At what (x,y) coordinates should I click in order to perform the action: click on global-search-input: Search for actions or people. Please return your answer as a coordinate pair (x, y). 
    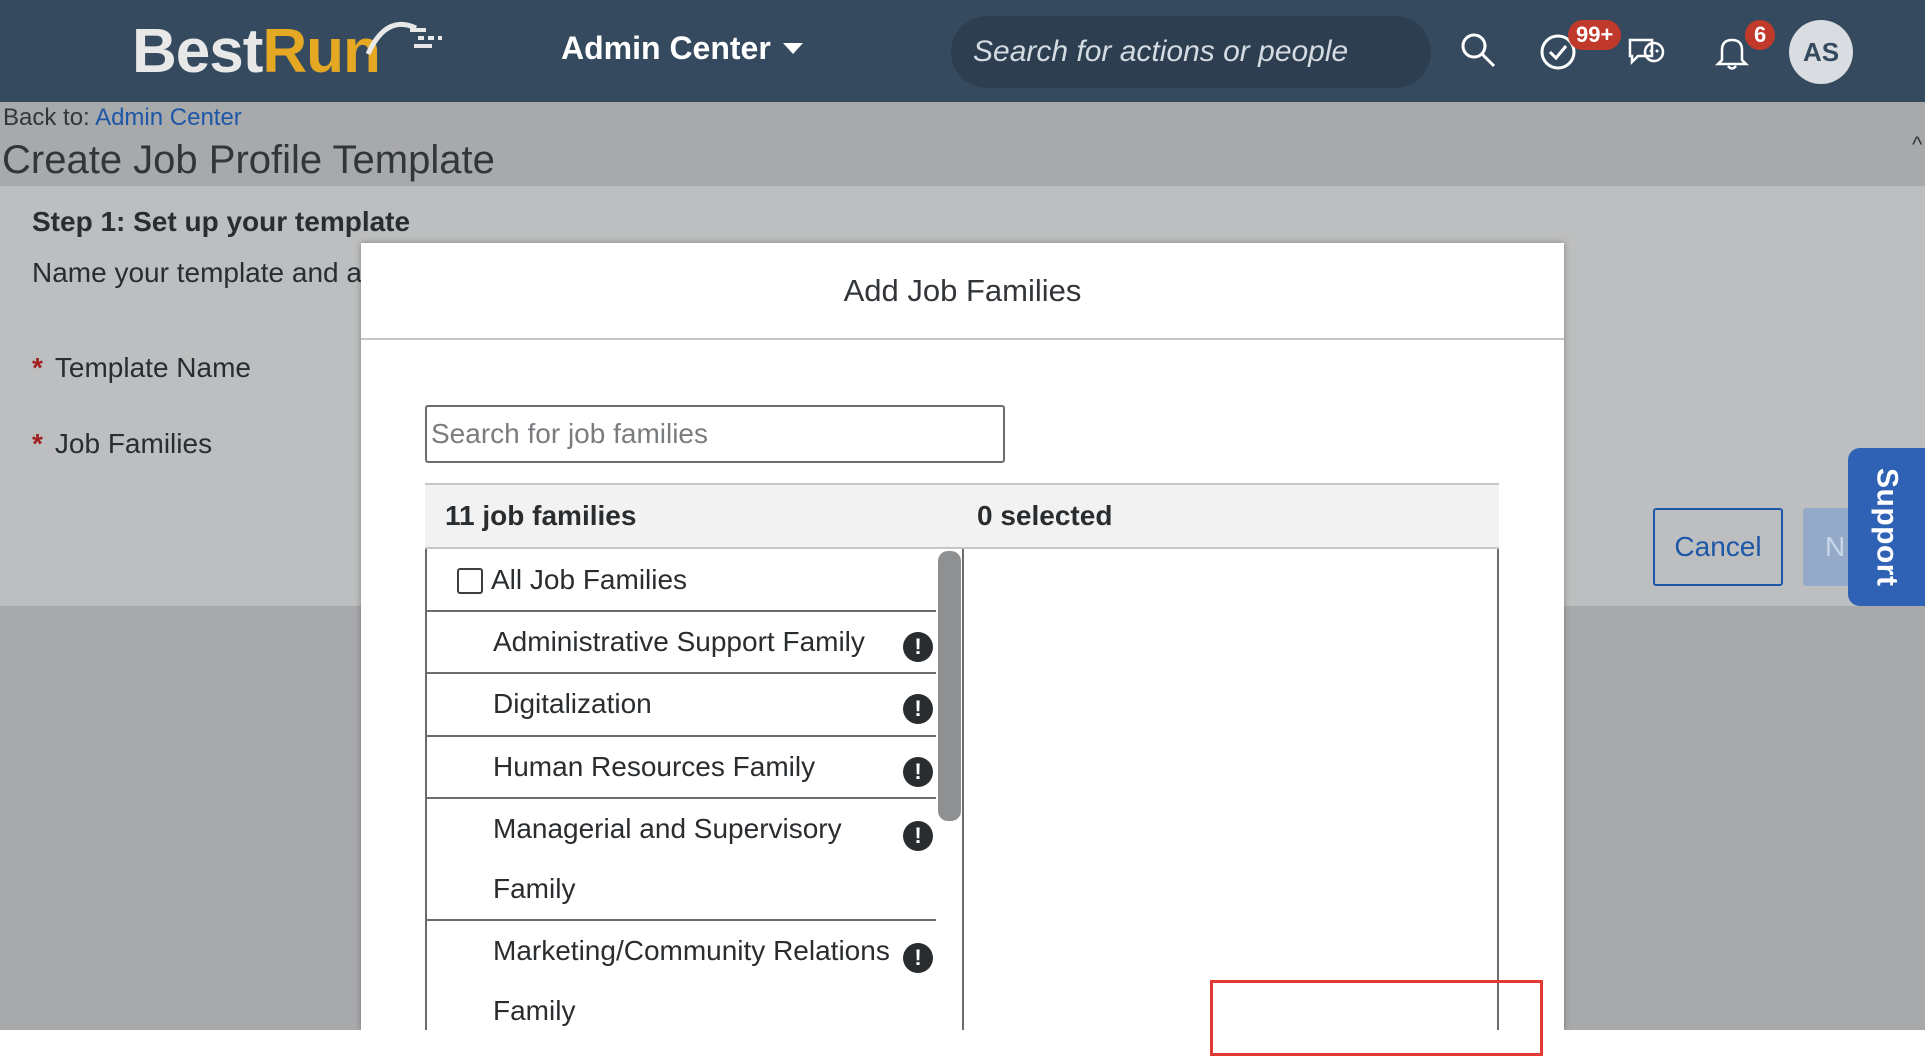
    Looking at the image, I should click on (1191, 52).